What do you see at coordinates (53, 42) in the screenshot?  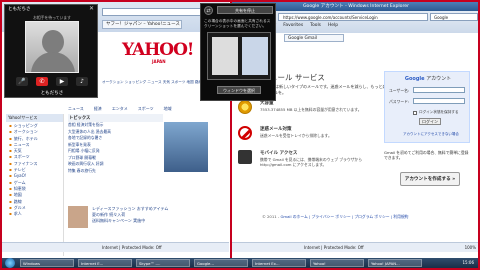 I see `avatar-head` at bounding box center [53, 42].